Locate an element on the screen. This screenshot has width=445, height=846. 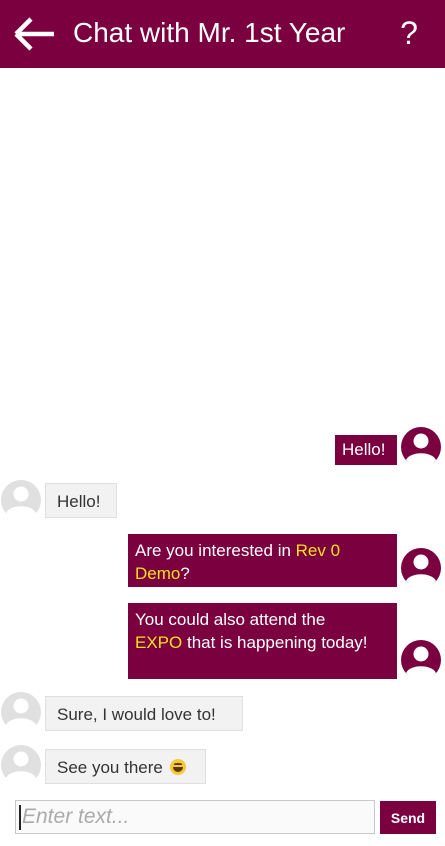
app-header: Chat with Mr. 1st Year ? is located at coordinates (222, 34).